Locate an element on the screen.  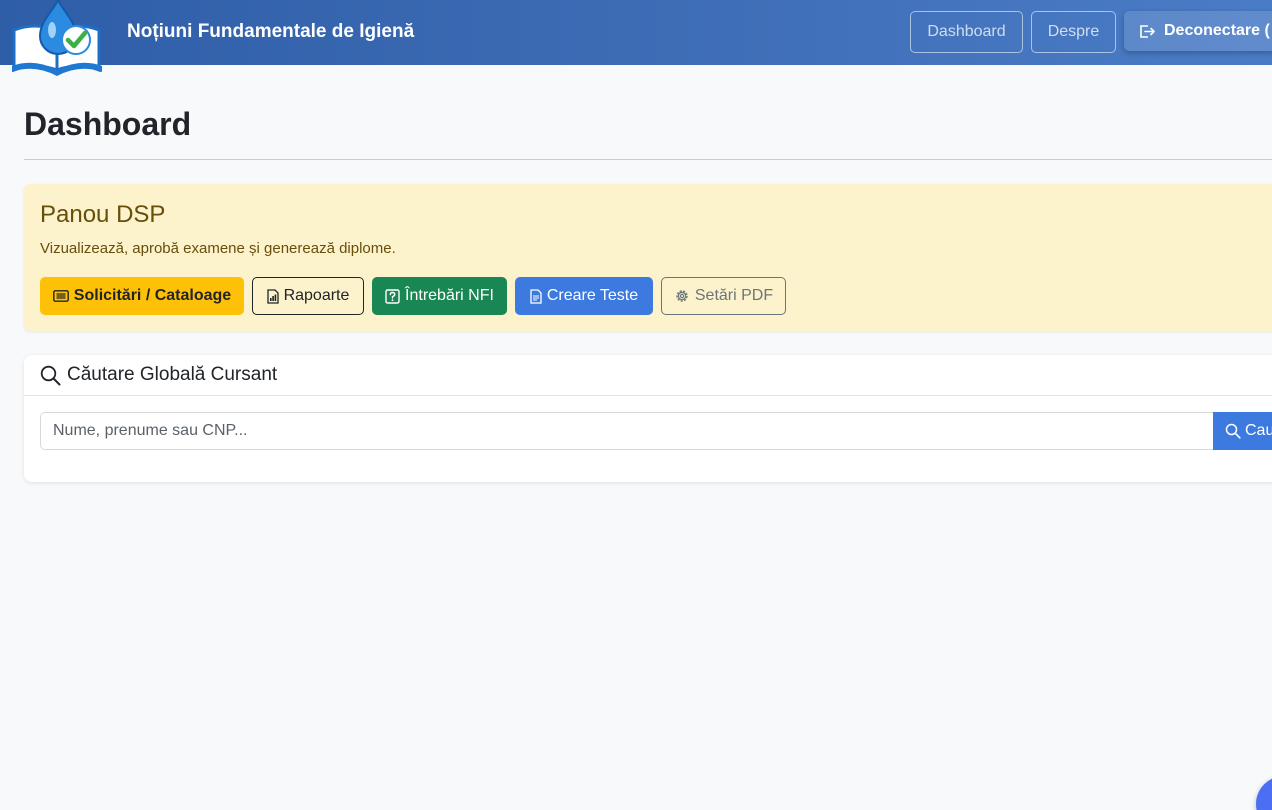
nav-despre-button: Despre is located at coordinates (1073, 32).